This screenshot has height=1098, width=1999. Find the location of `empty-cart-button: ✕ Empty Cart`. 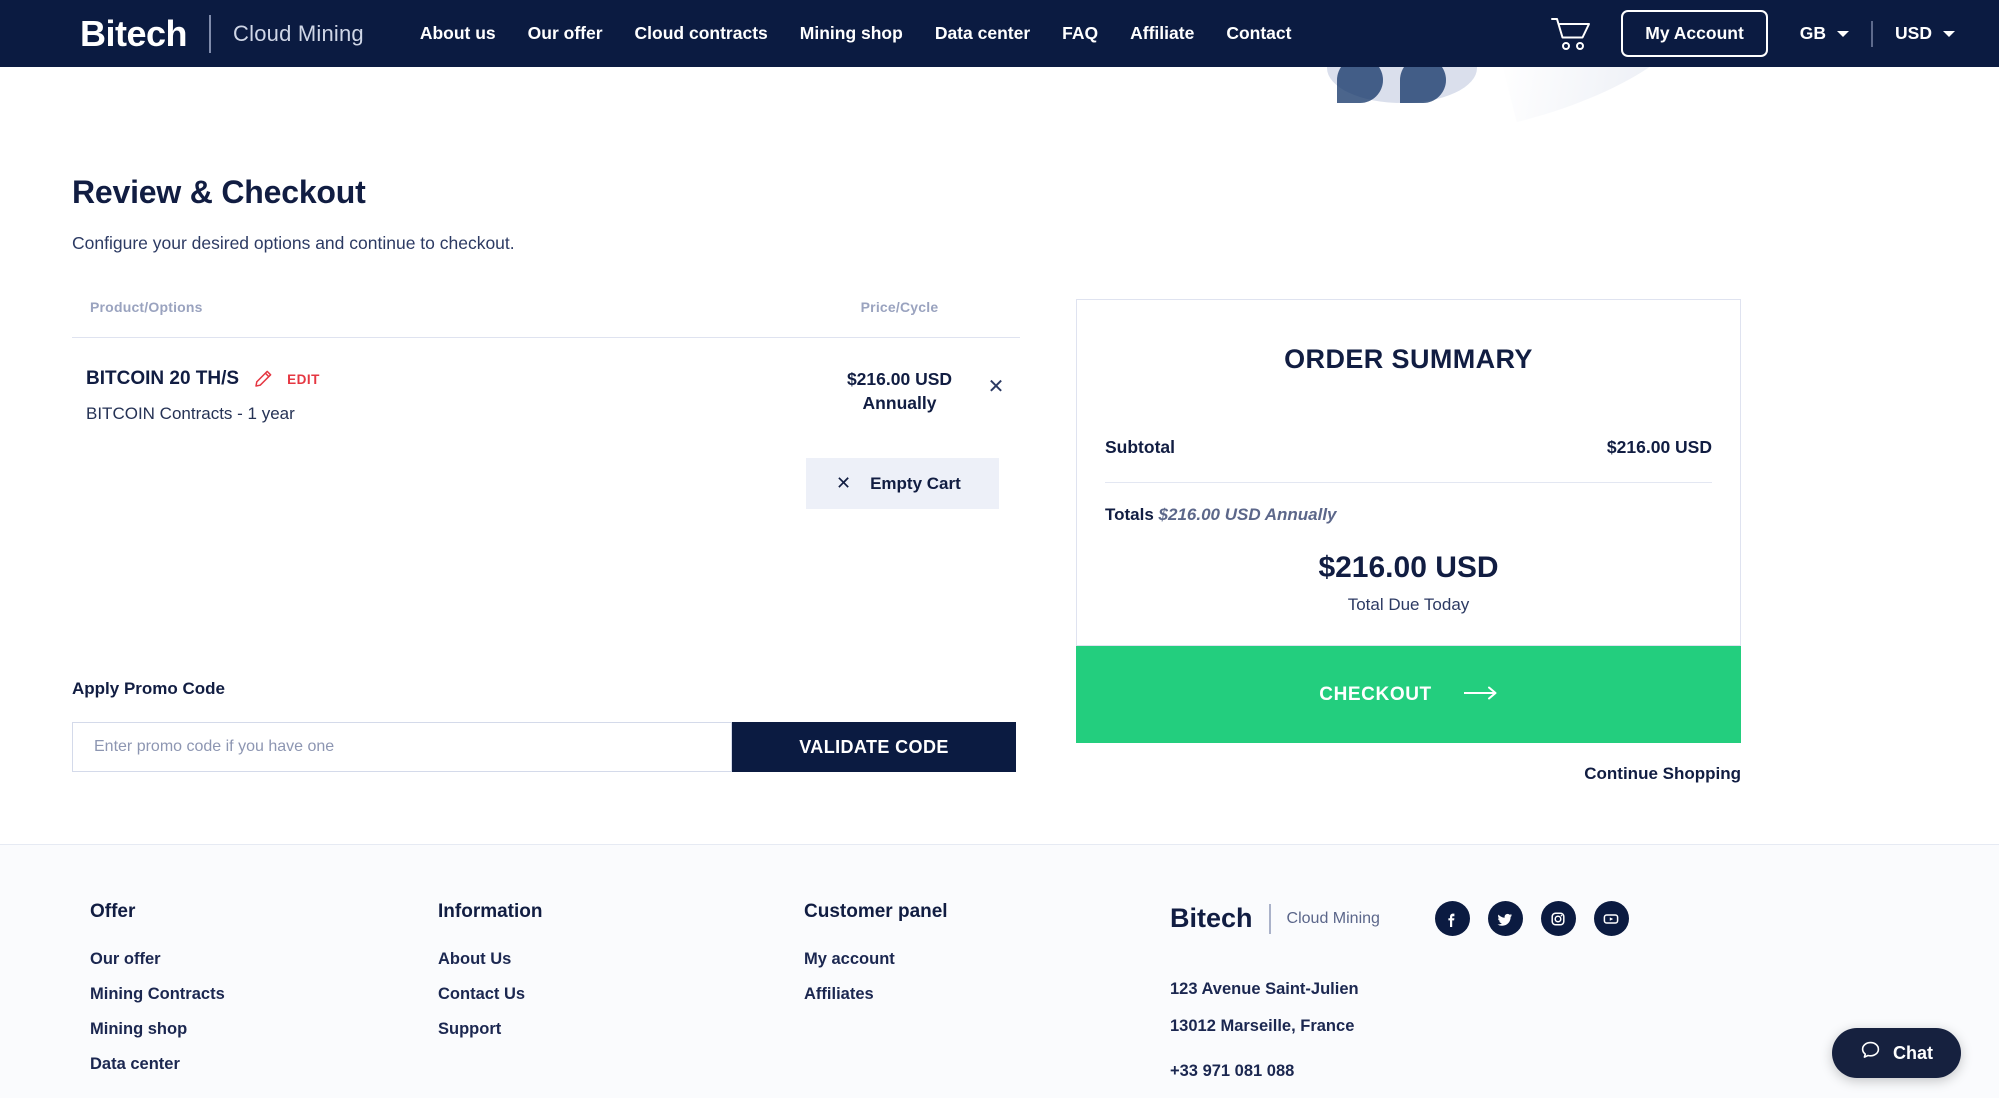

empty-cart-button: ✕ Empty Cart is located at coordinates (902, 483).